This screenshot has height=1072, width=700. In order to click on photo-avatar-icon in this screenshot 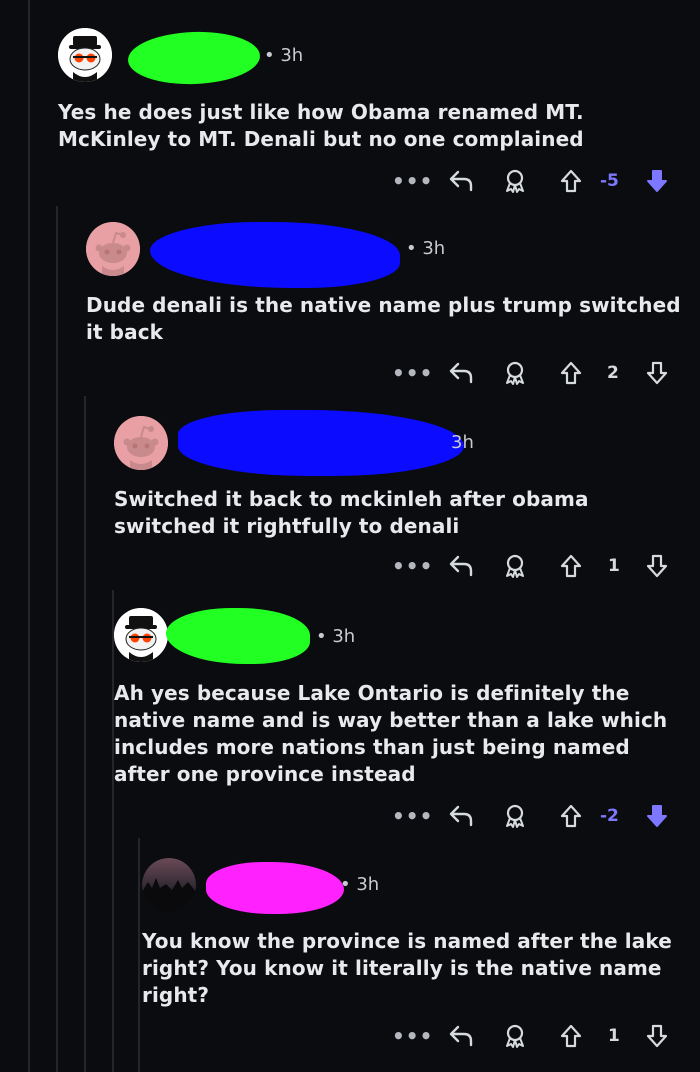, I will do `click(169, 885)`.